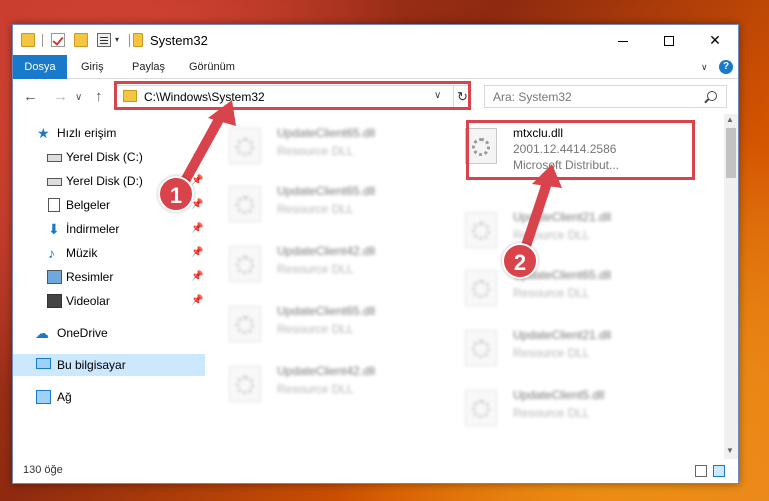 The image size is (769, 501). What do you see at coordinates (669, 40) in the screenshot?
I see `maximize-button` at bounding box center [669, 40].